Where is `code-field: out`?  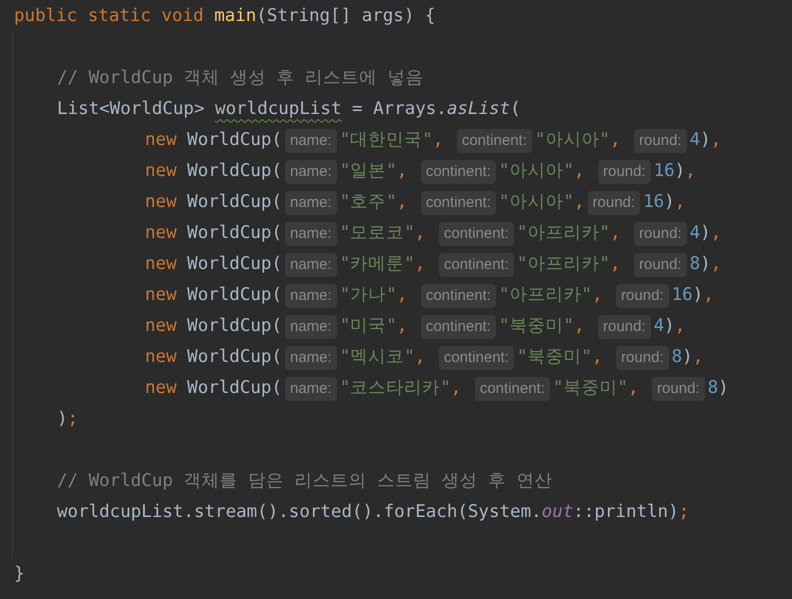
code-field: out is located at coordinates (558, 512).